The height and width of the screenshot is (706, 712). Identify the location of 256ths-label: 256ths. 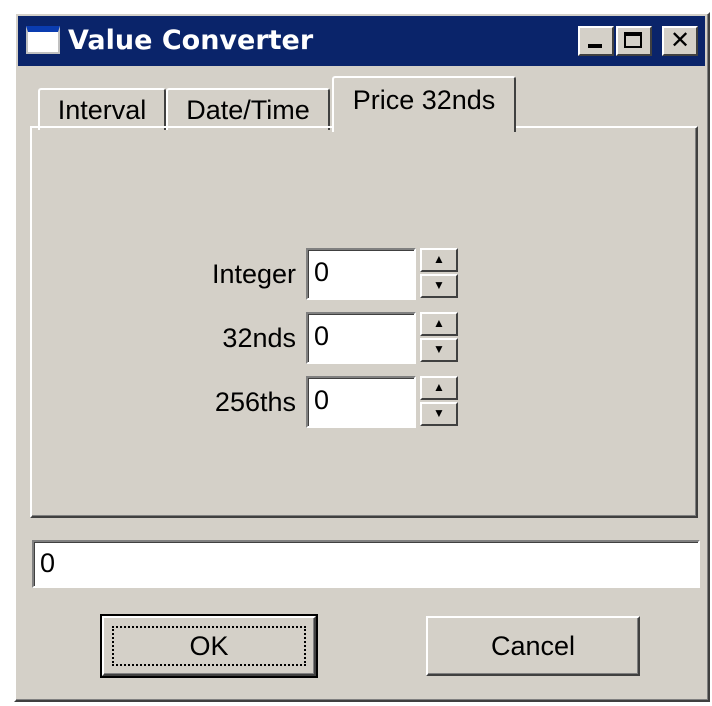
(255, 402).